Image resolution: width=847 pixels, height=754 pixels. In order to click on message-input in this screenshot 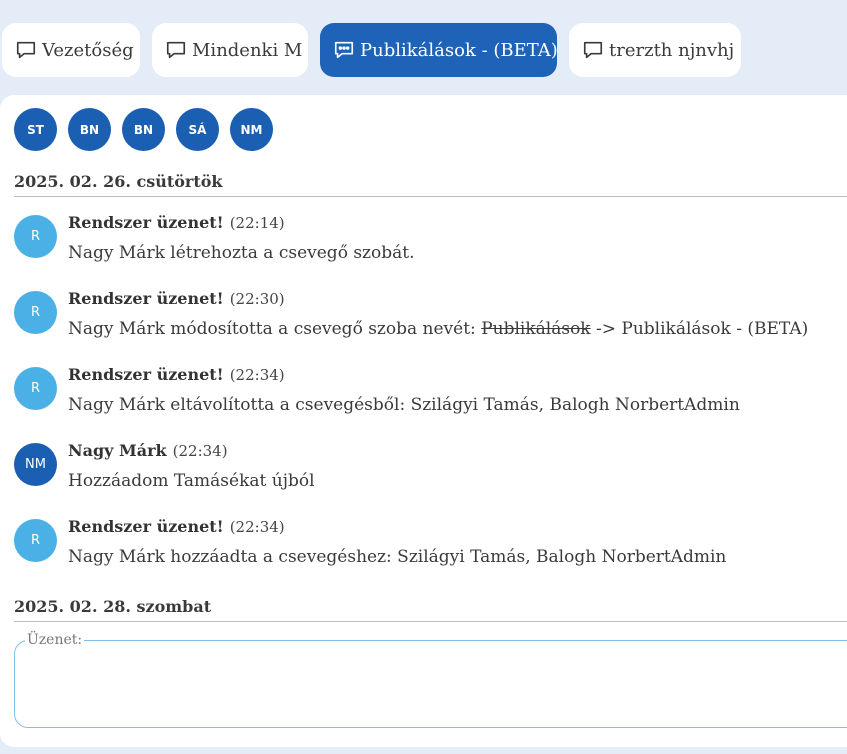, I will do `click(433, 686)`.